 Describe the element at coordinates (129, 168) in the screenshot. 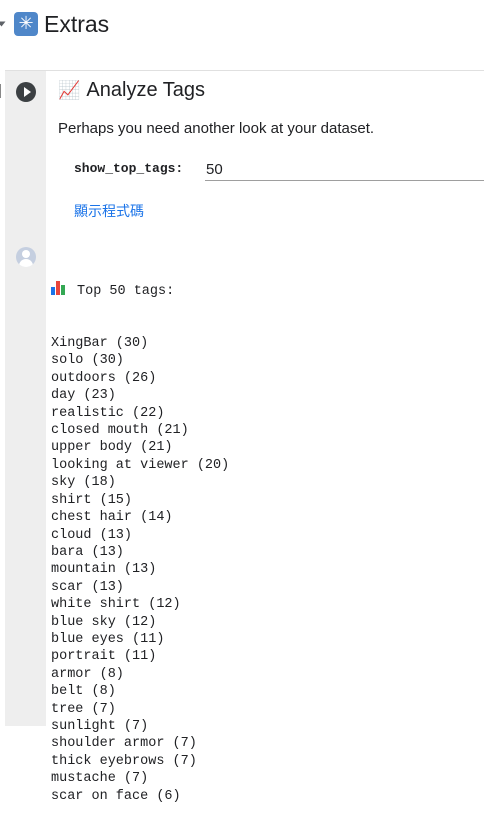

I see `param-label: show_top_tags:` at that location.